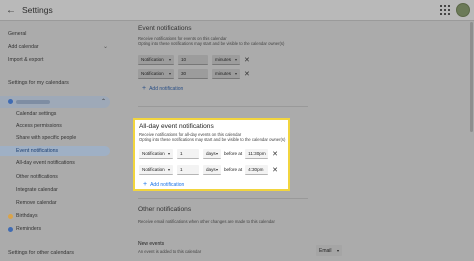 Image resolution: width=474 pixels, height=261 pixels. I want to click on event-notification-row: Notification ▾ 10 minutes ▾ ✕, so click(194, 59).